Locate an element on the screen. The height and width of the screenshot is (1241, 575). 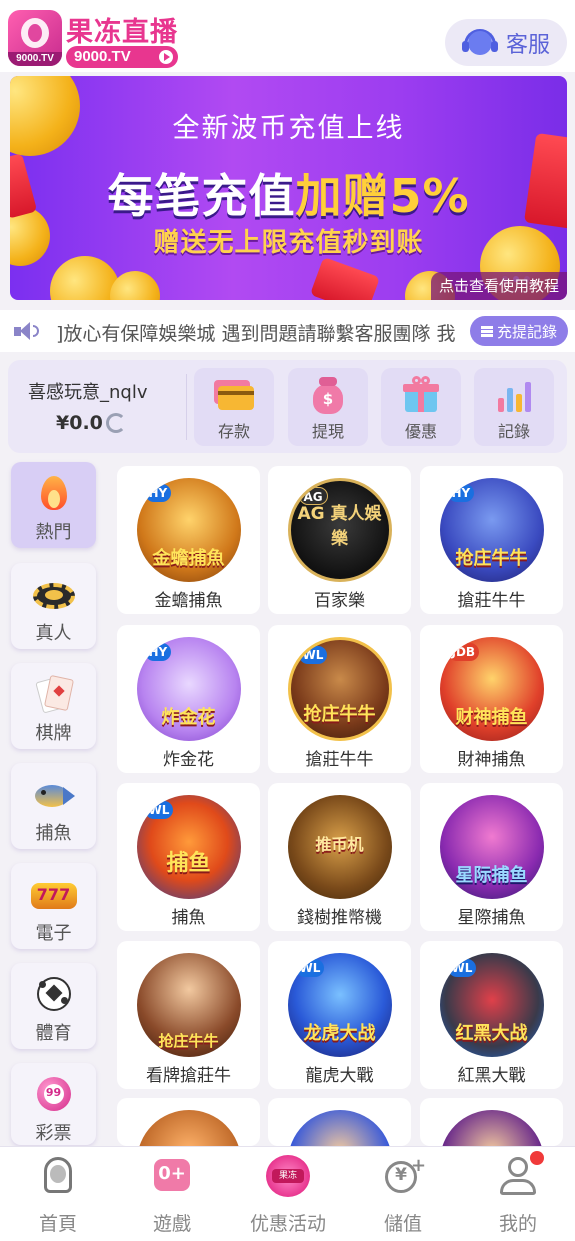
banner-main-text: 每笔充值加赠5% is located at coordinates (288, 193).